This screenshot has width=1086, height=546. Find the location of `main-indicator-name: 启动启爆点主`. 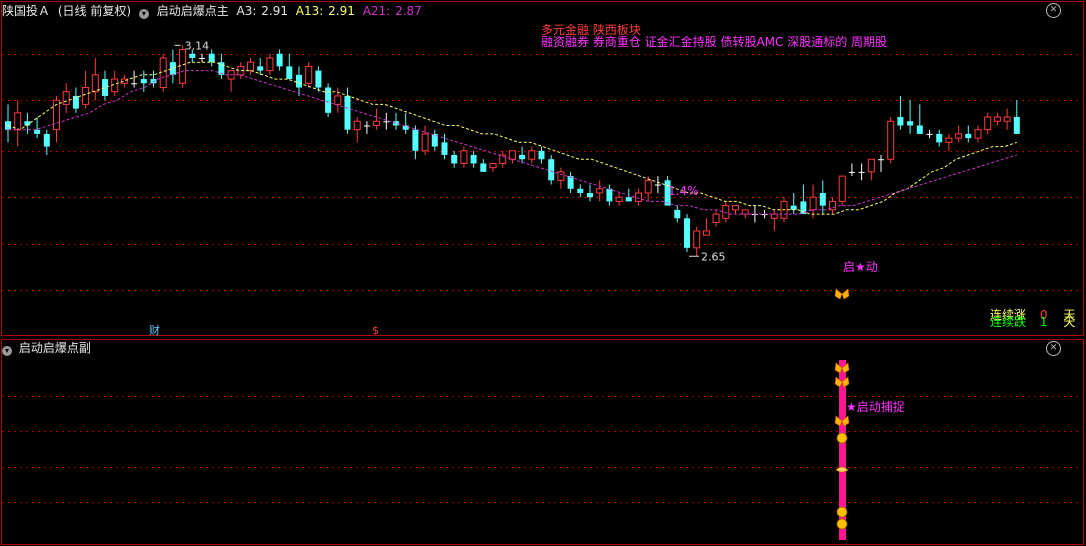

main-indicator-name: 启动启爆点主 is located at coordinates (193, 11).